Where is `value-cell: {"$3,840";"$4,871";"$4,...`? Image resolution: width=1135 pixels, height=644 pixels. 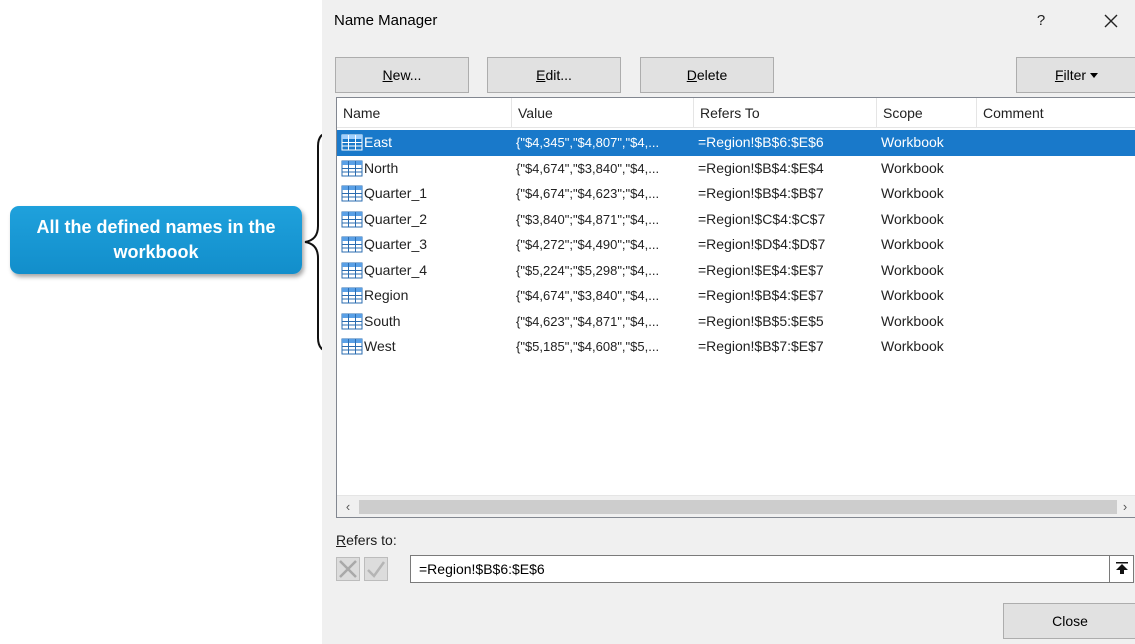 value-cell: {"$3,840";"$4,871";"$4,... is located at coordinates (588, 219).